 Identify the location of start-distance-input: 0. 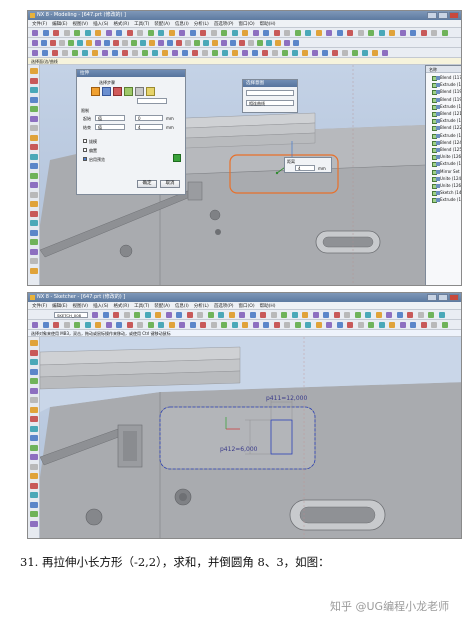
(149, 118).